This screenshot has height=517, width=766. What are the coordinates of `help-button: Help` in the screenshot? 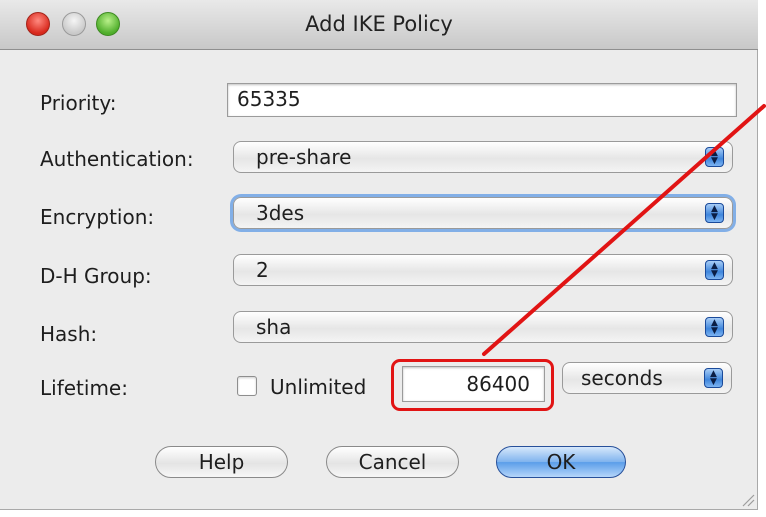 It's located at (221, 462).